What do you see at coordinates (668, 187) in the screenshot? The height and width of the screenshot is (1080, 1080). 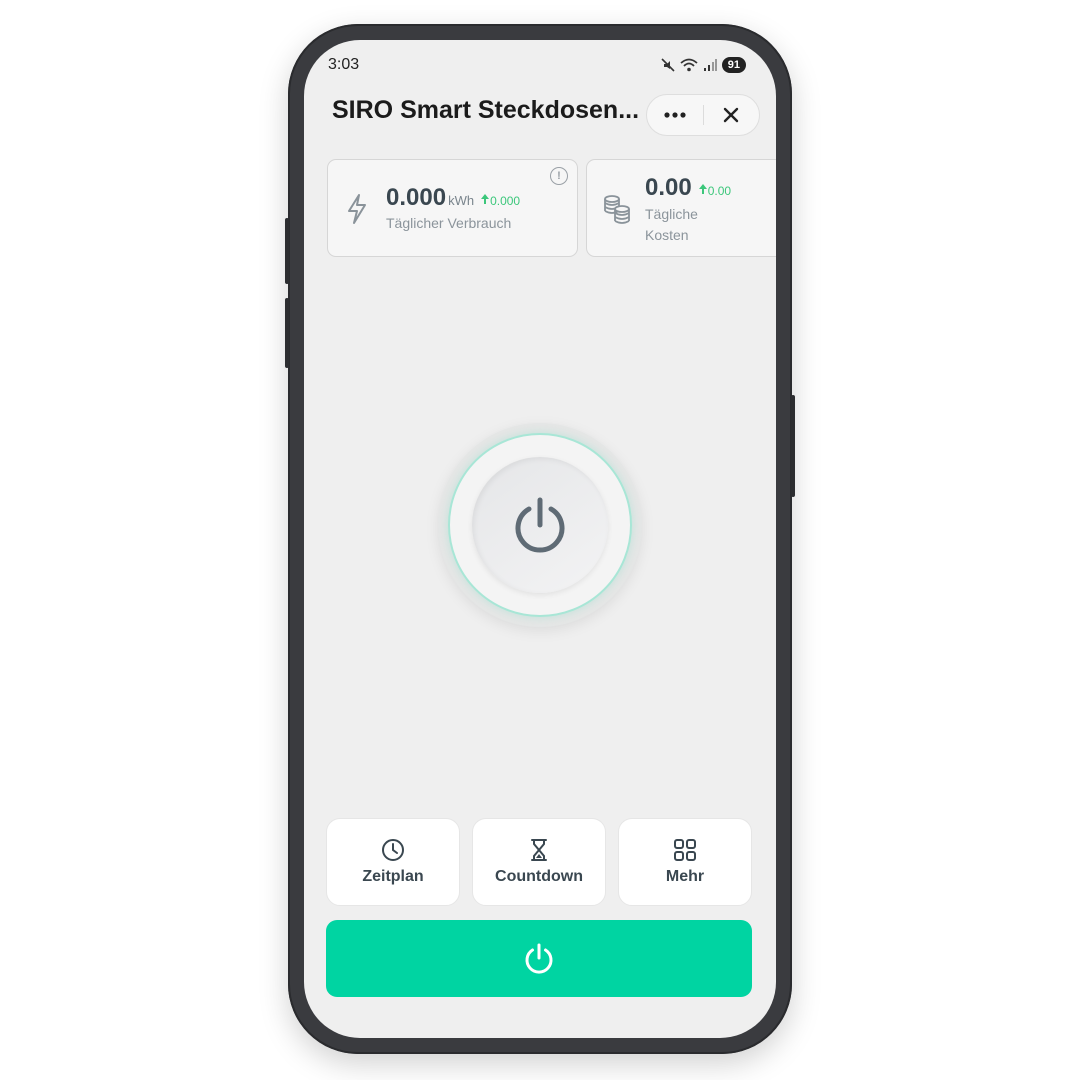 I see `cost-value: 0.00` at bounding box center [668, 187].